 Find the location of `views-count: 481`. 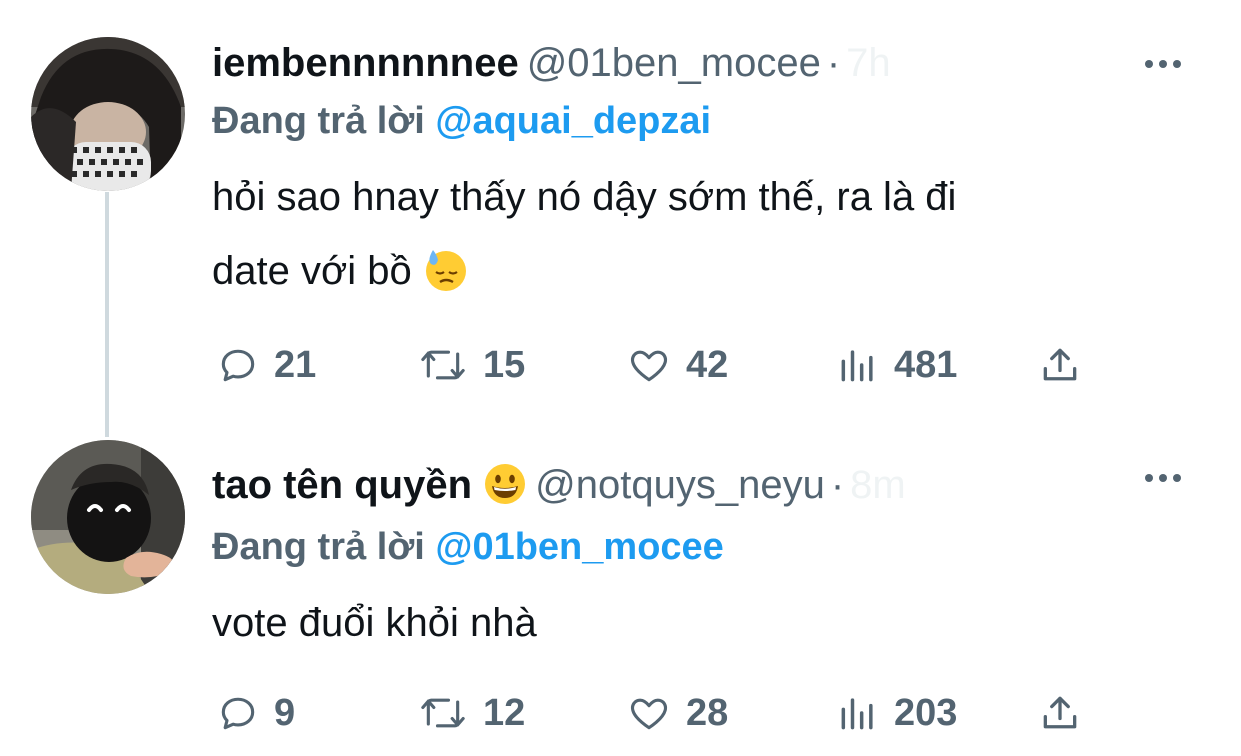

views-count: 481 is located at coordinates (926, 364).